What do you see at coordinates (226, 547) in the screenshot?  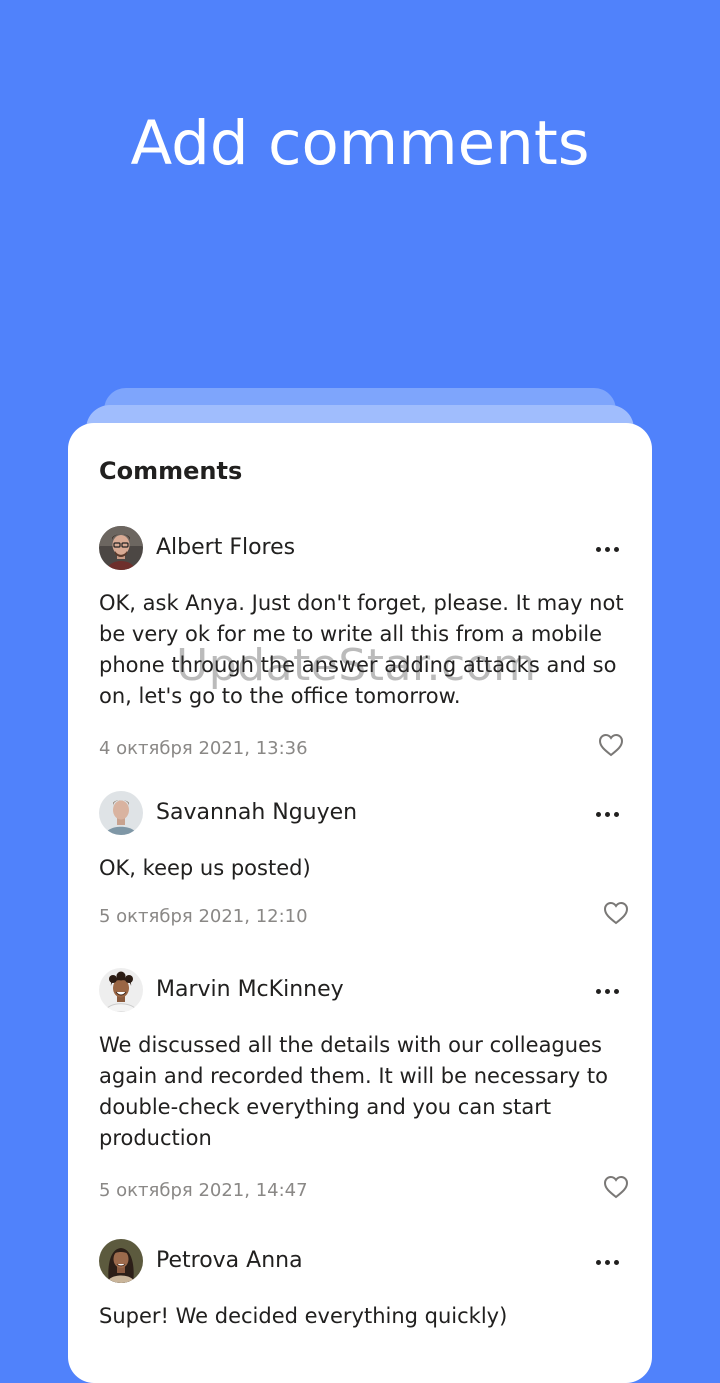 I see `comment-author: Albert Flores` at bounding box center [226, 547].